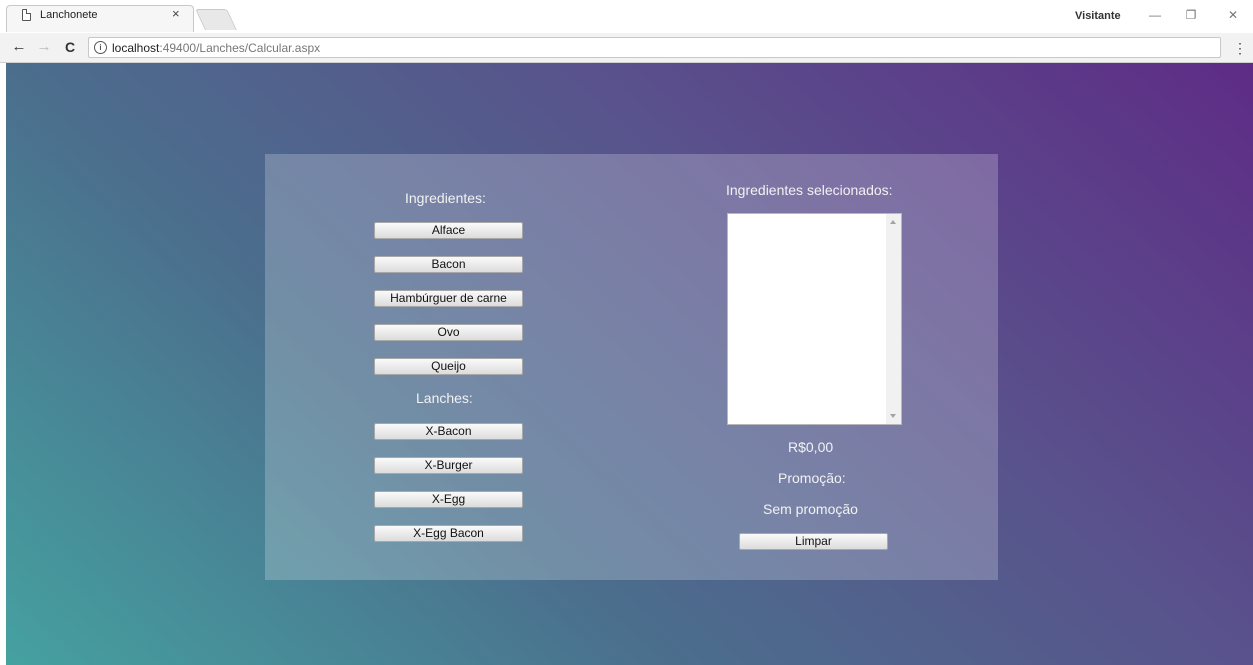 This screenshot has width=1253, height=665. Describe the element at coordinates (654, 47) in the screenshot. I see `address-bar: i localhost:49400/Lanches/Calcular.aspx` at that location.